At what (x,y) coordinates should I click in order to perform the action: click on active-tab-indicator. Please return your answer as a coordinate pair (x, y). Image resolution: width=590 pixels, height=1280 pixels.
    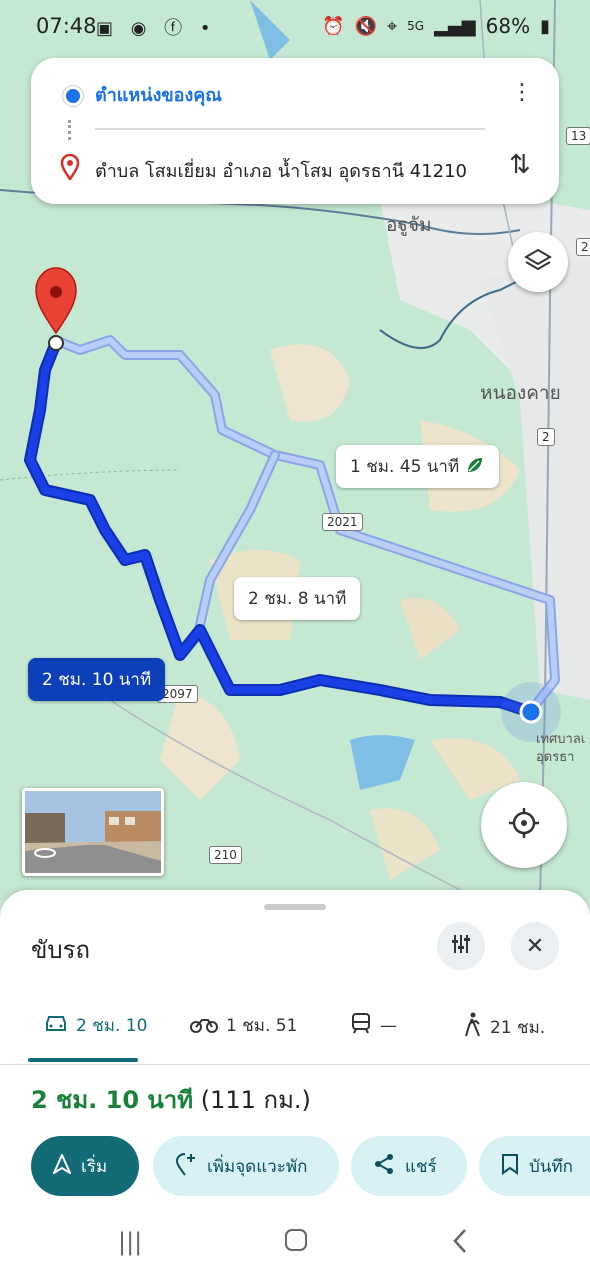
    Looking at the image, I should click on (83, 1060).